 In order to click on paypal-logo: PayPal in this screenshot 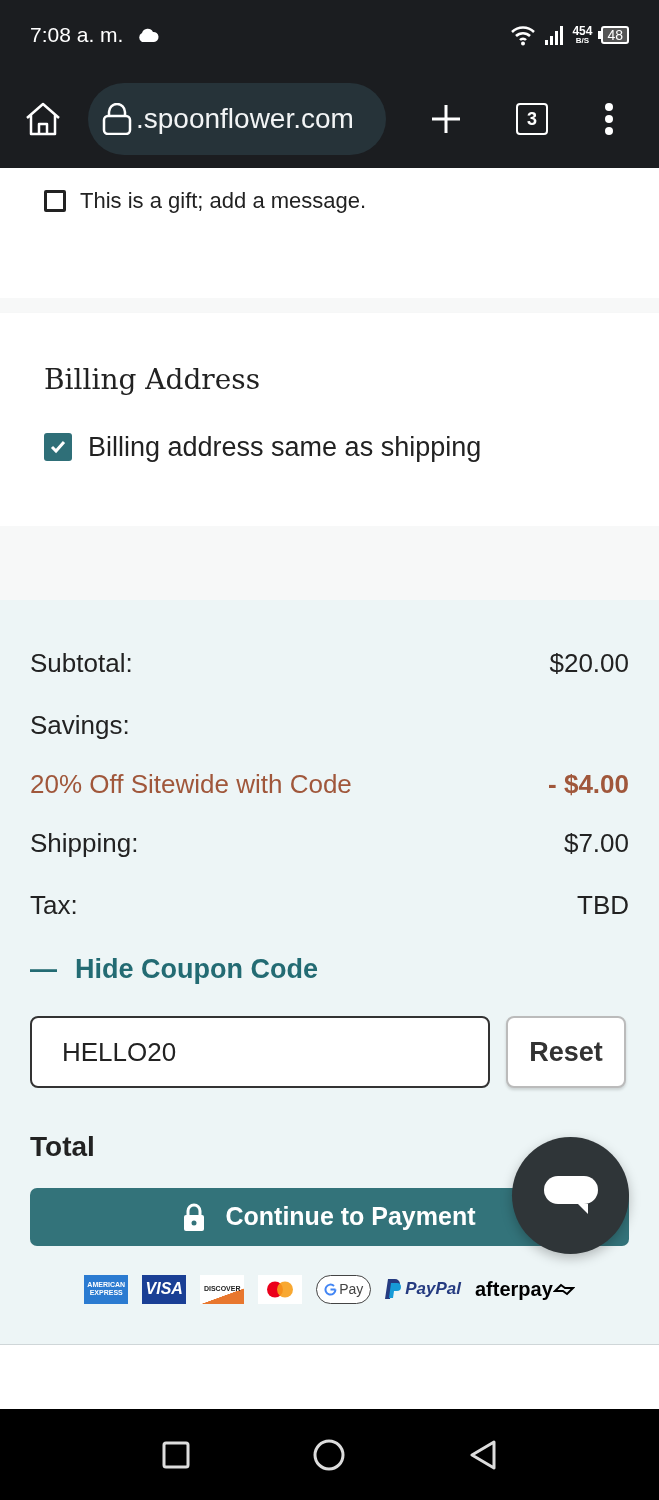, I will do `click(423, 1289)`.